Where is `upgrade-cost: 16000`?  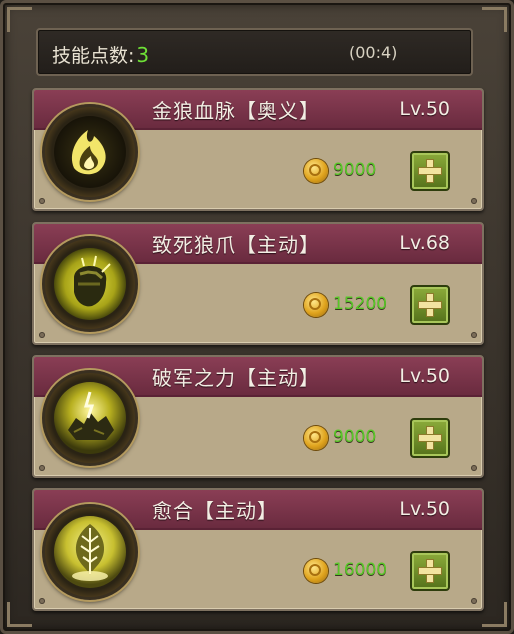 upgrade-cost: 16000 is located at coordinates (360, 570).